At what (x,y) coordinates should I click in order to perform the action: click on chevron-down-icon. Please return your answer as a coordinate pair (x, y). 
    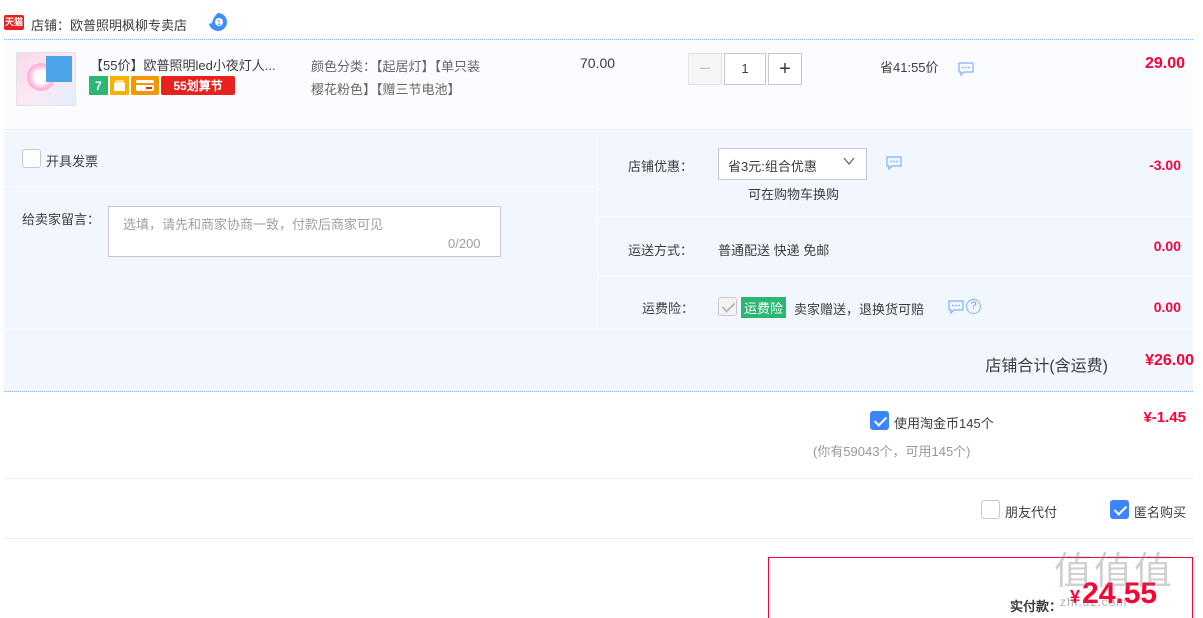
    Looking at the image, I should click on (849, 161).